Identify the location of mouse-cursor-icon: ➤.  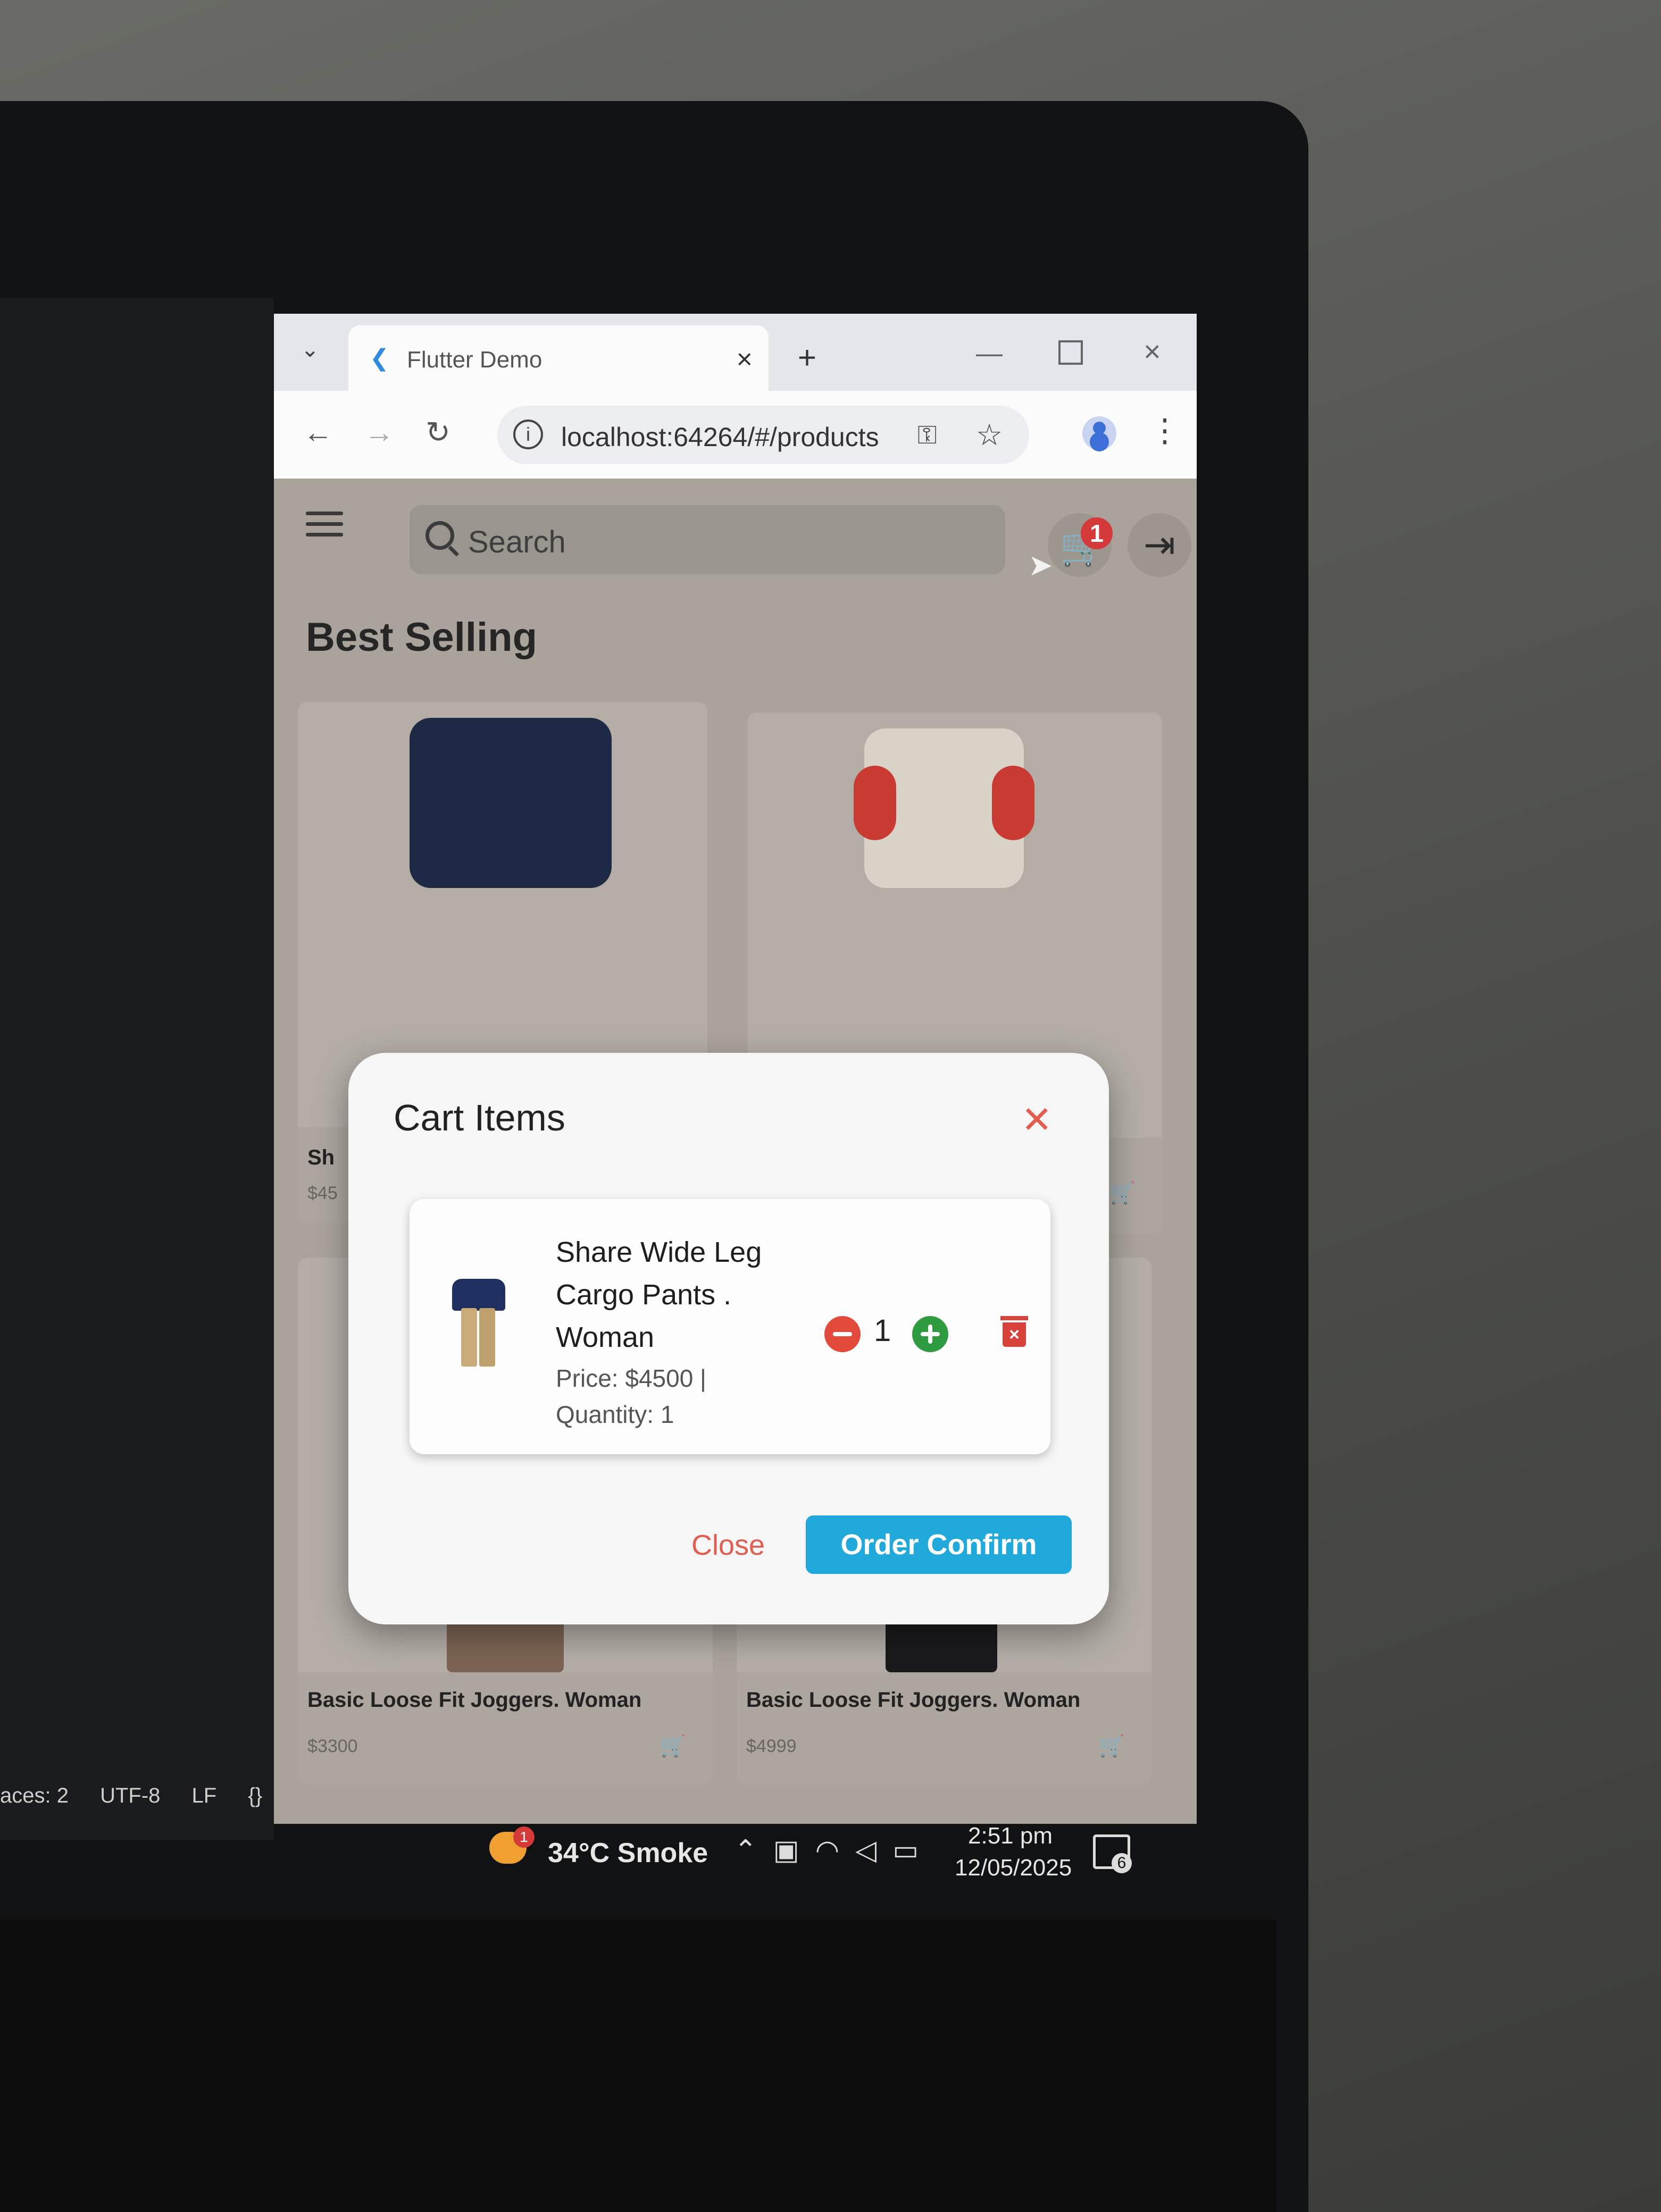
(1040, 565).